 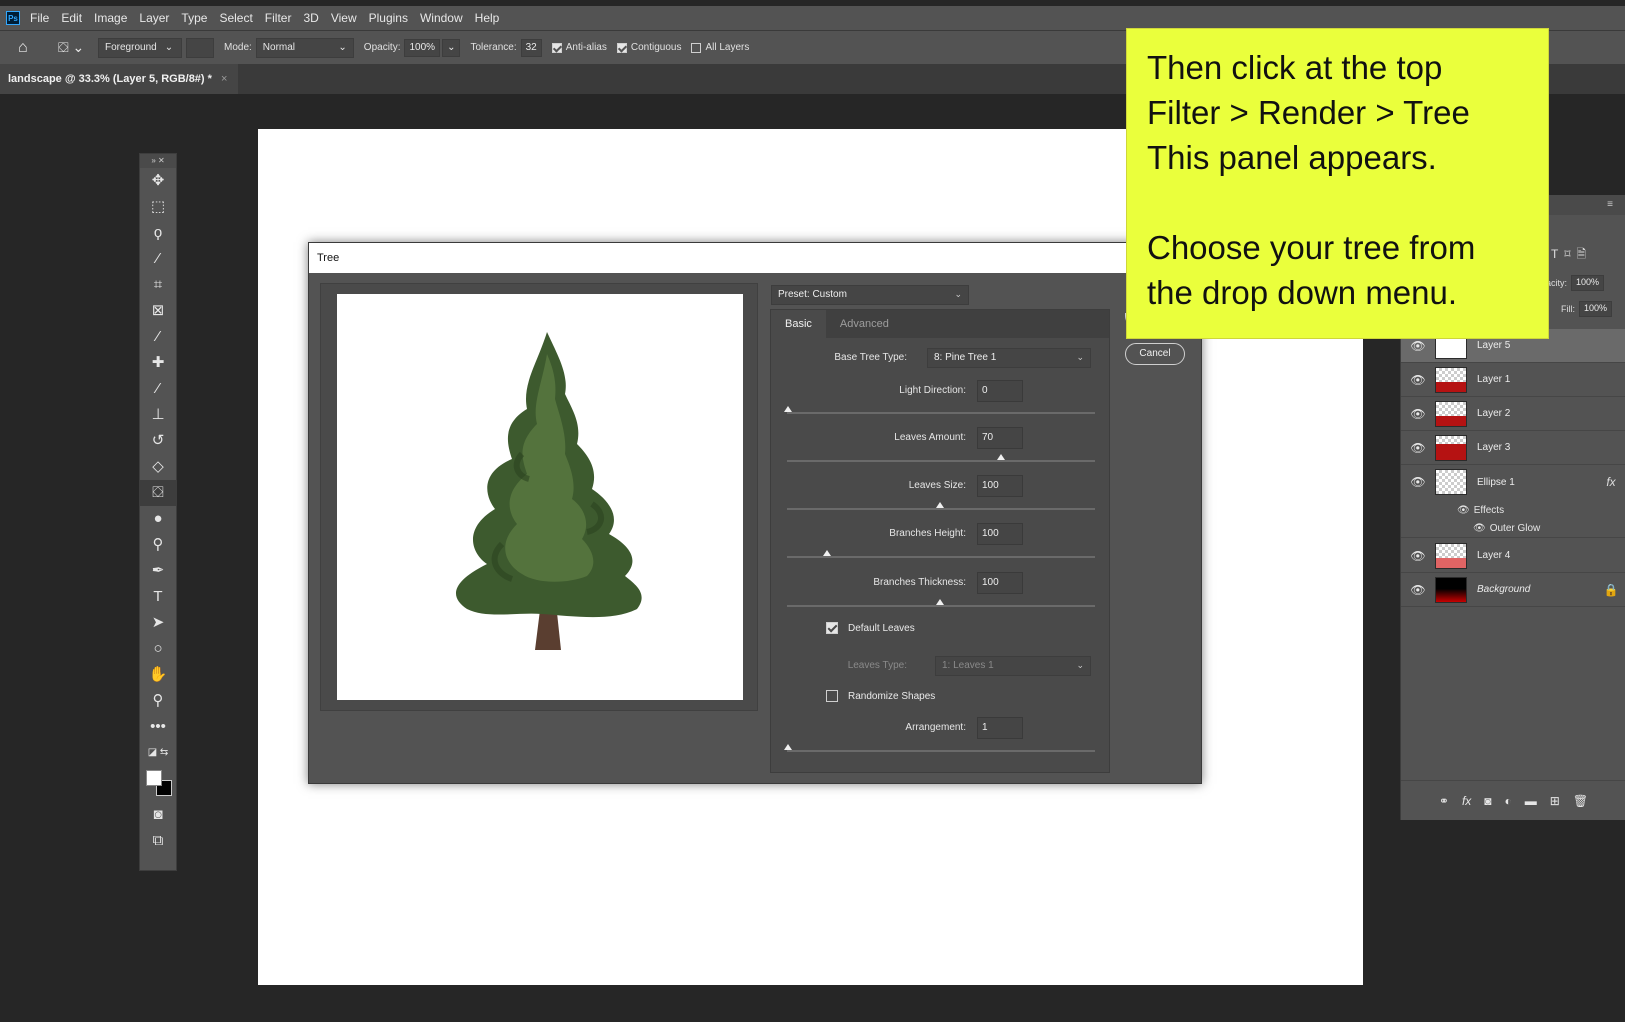 What do you see at coordinates (158, 233) in the screenshot?
I see `lasso-icon: ϙ` at bounding box center [158, 233].